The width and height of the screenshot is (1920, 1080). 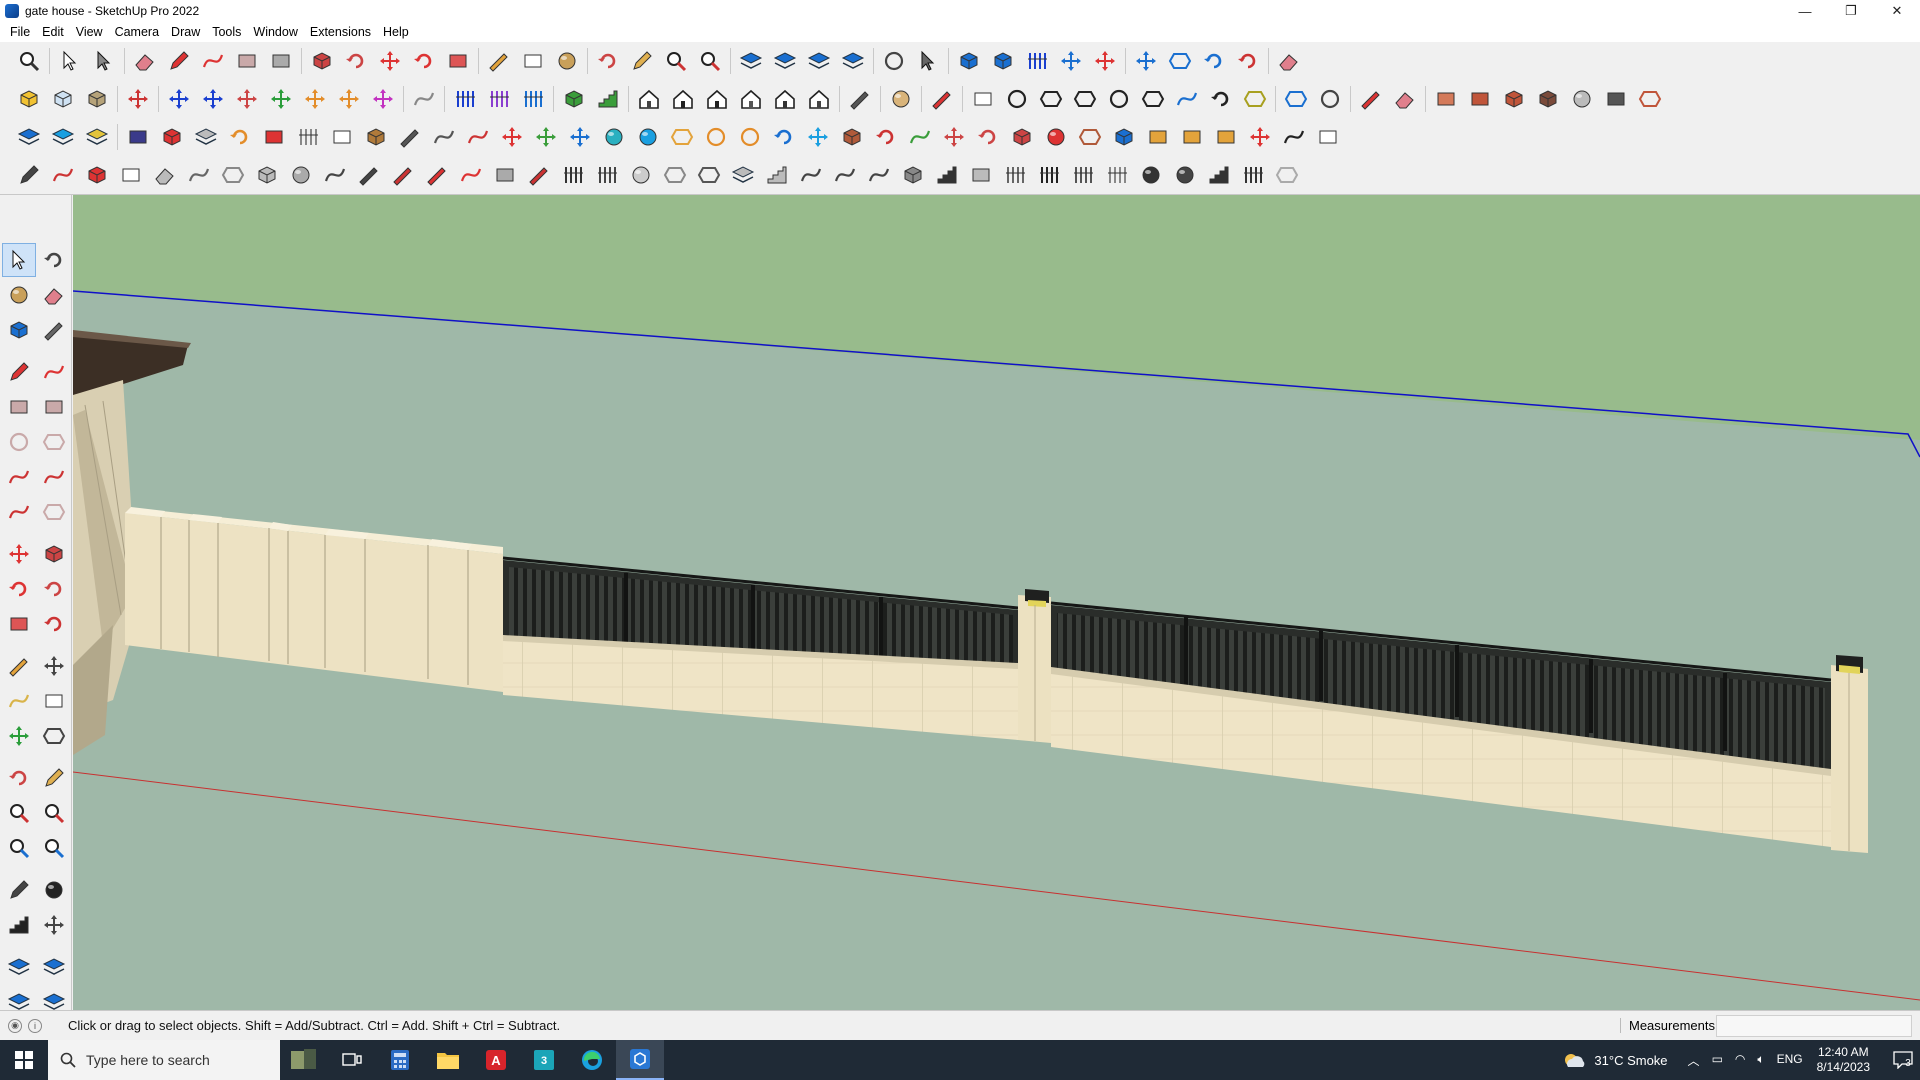 What do you see at coordinates (1117, 175) in the screenshot?
I see `pattern-3-button` at bounding box center [1117, 175].